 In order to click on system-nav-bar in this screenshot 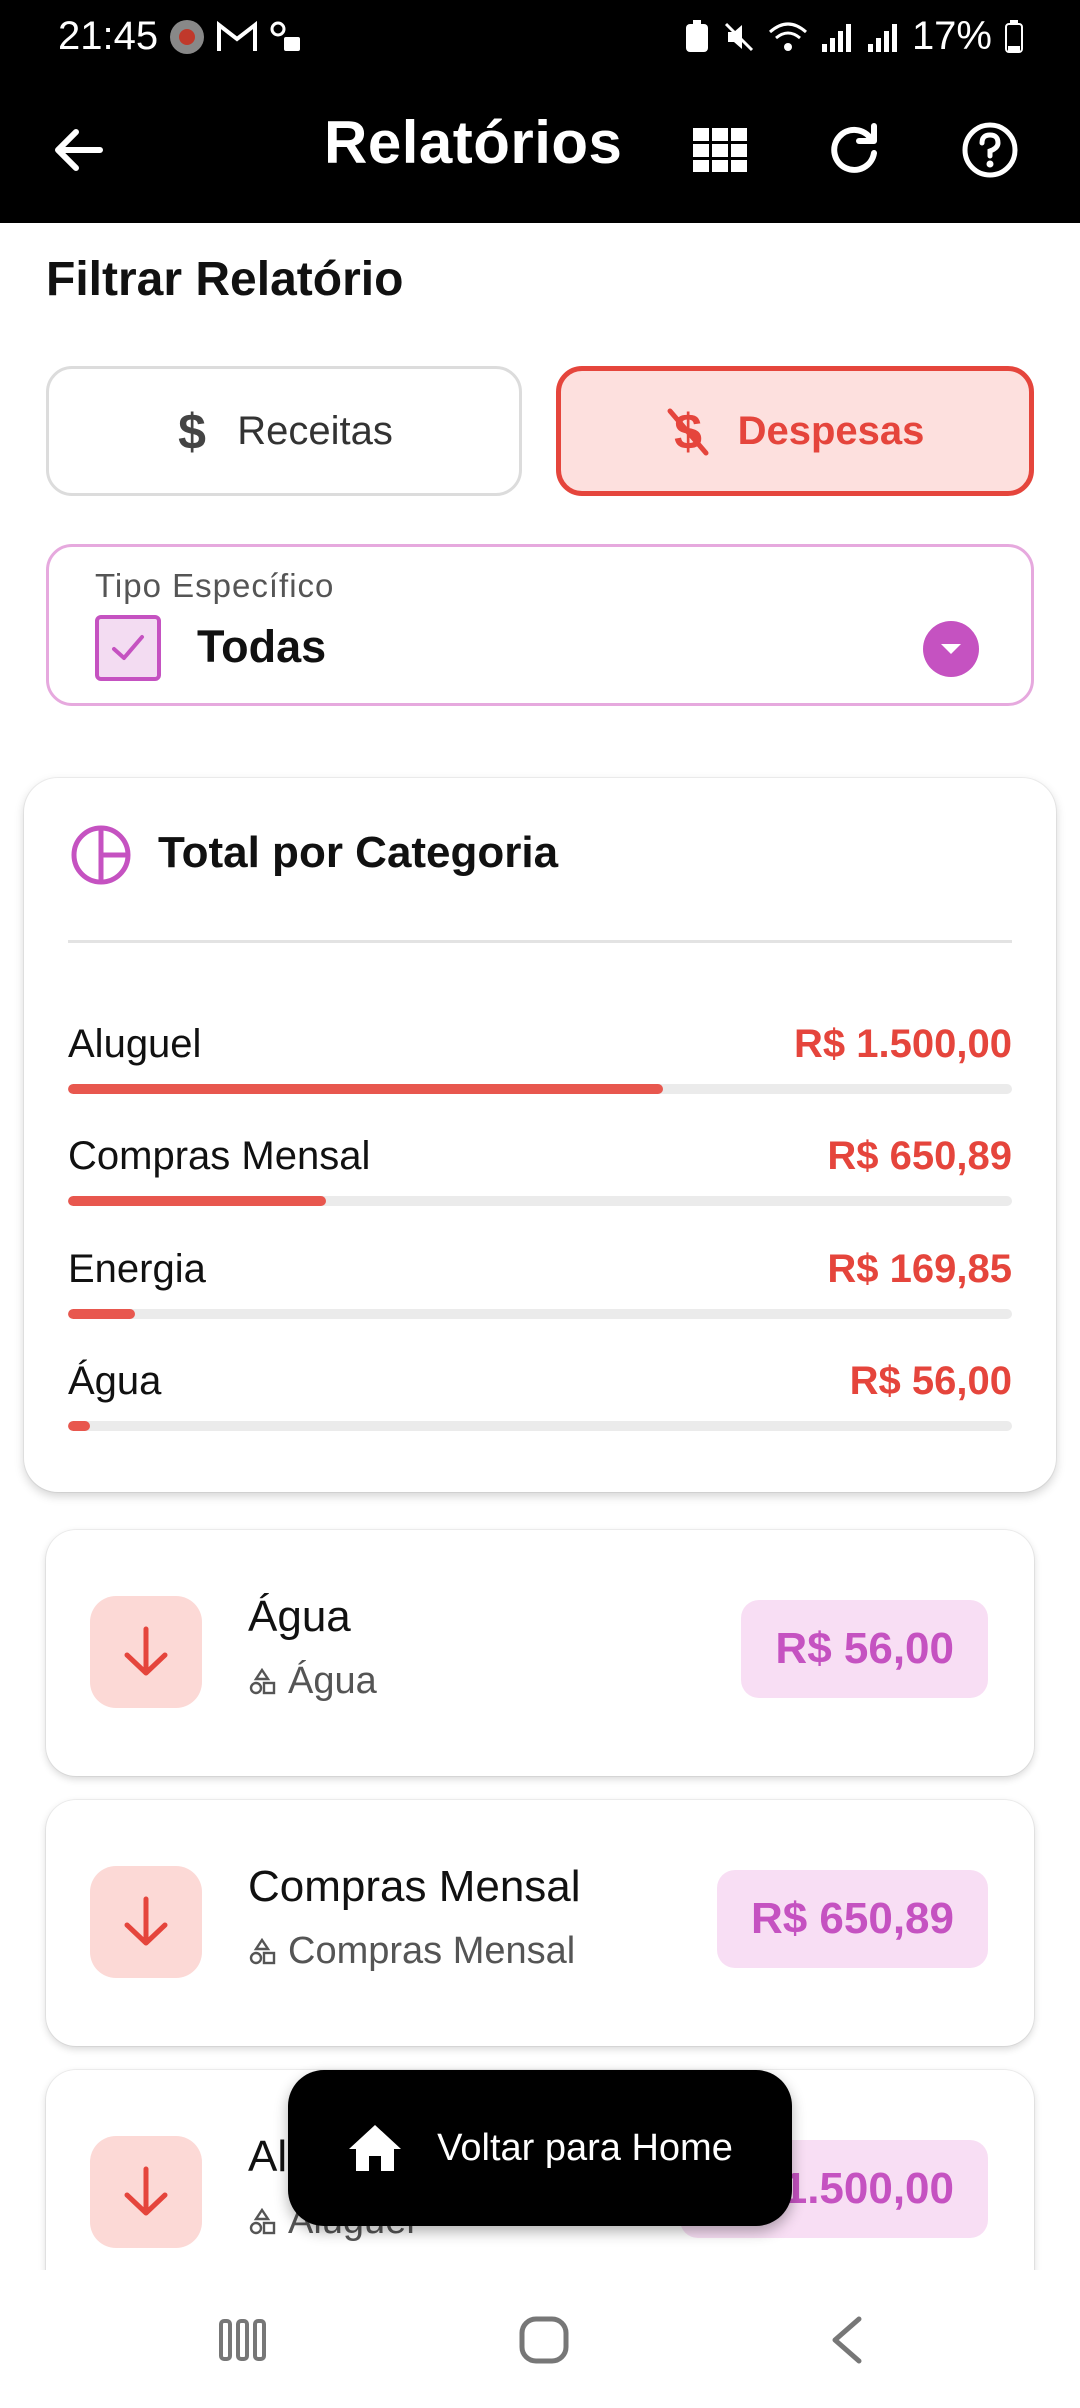, I will do `click(540, 2339)`.